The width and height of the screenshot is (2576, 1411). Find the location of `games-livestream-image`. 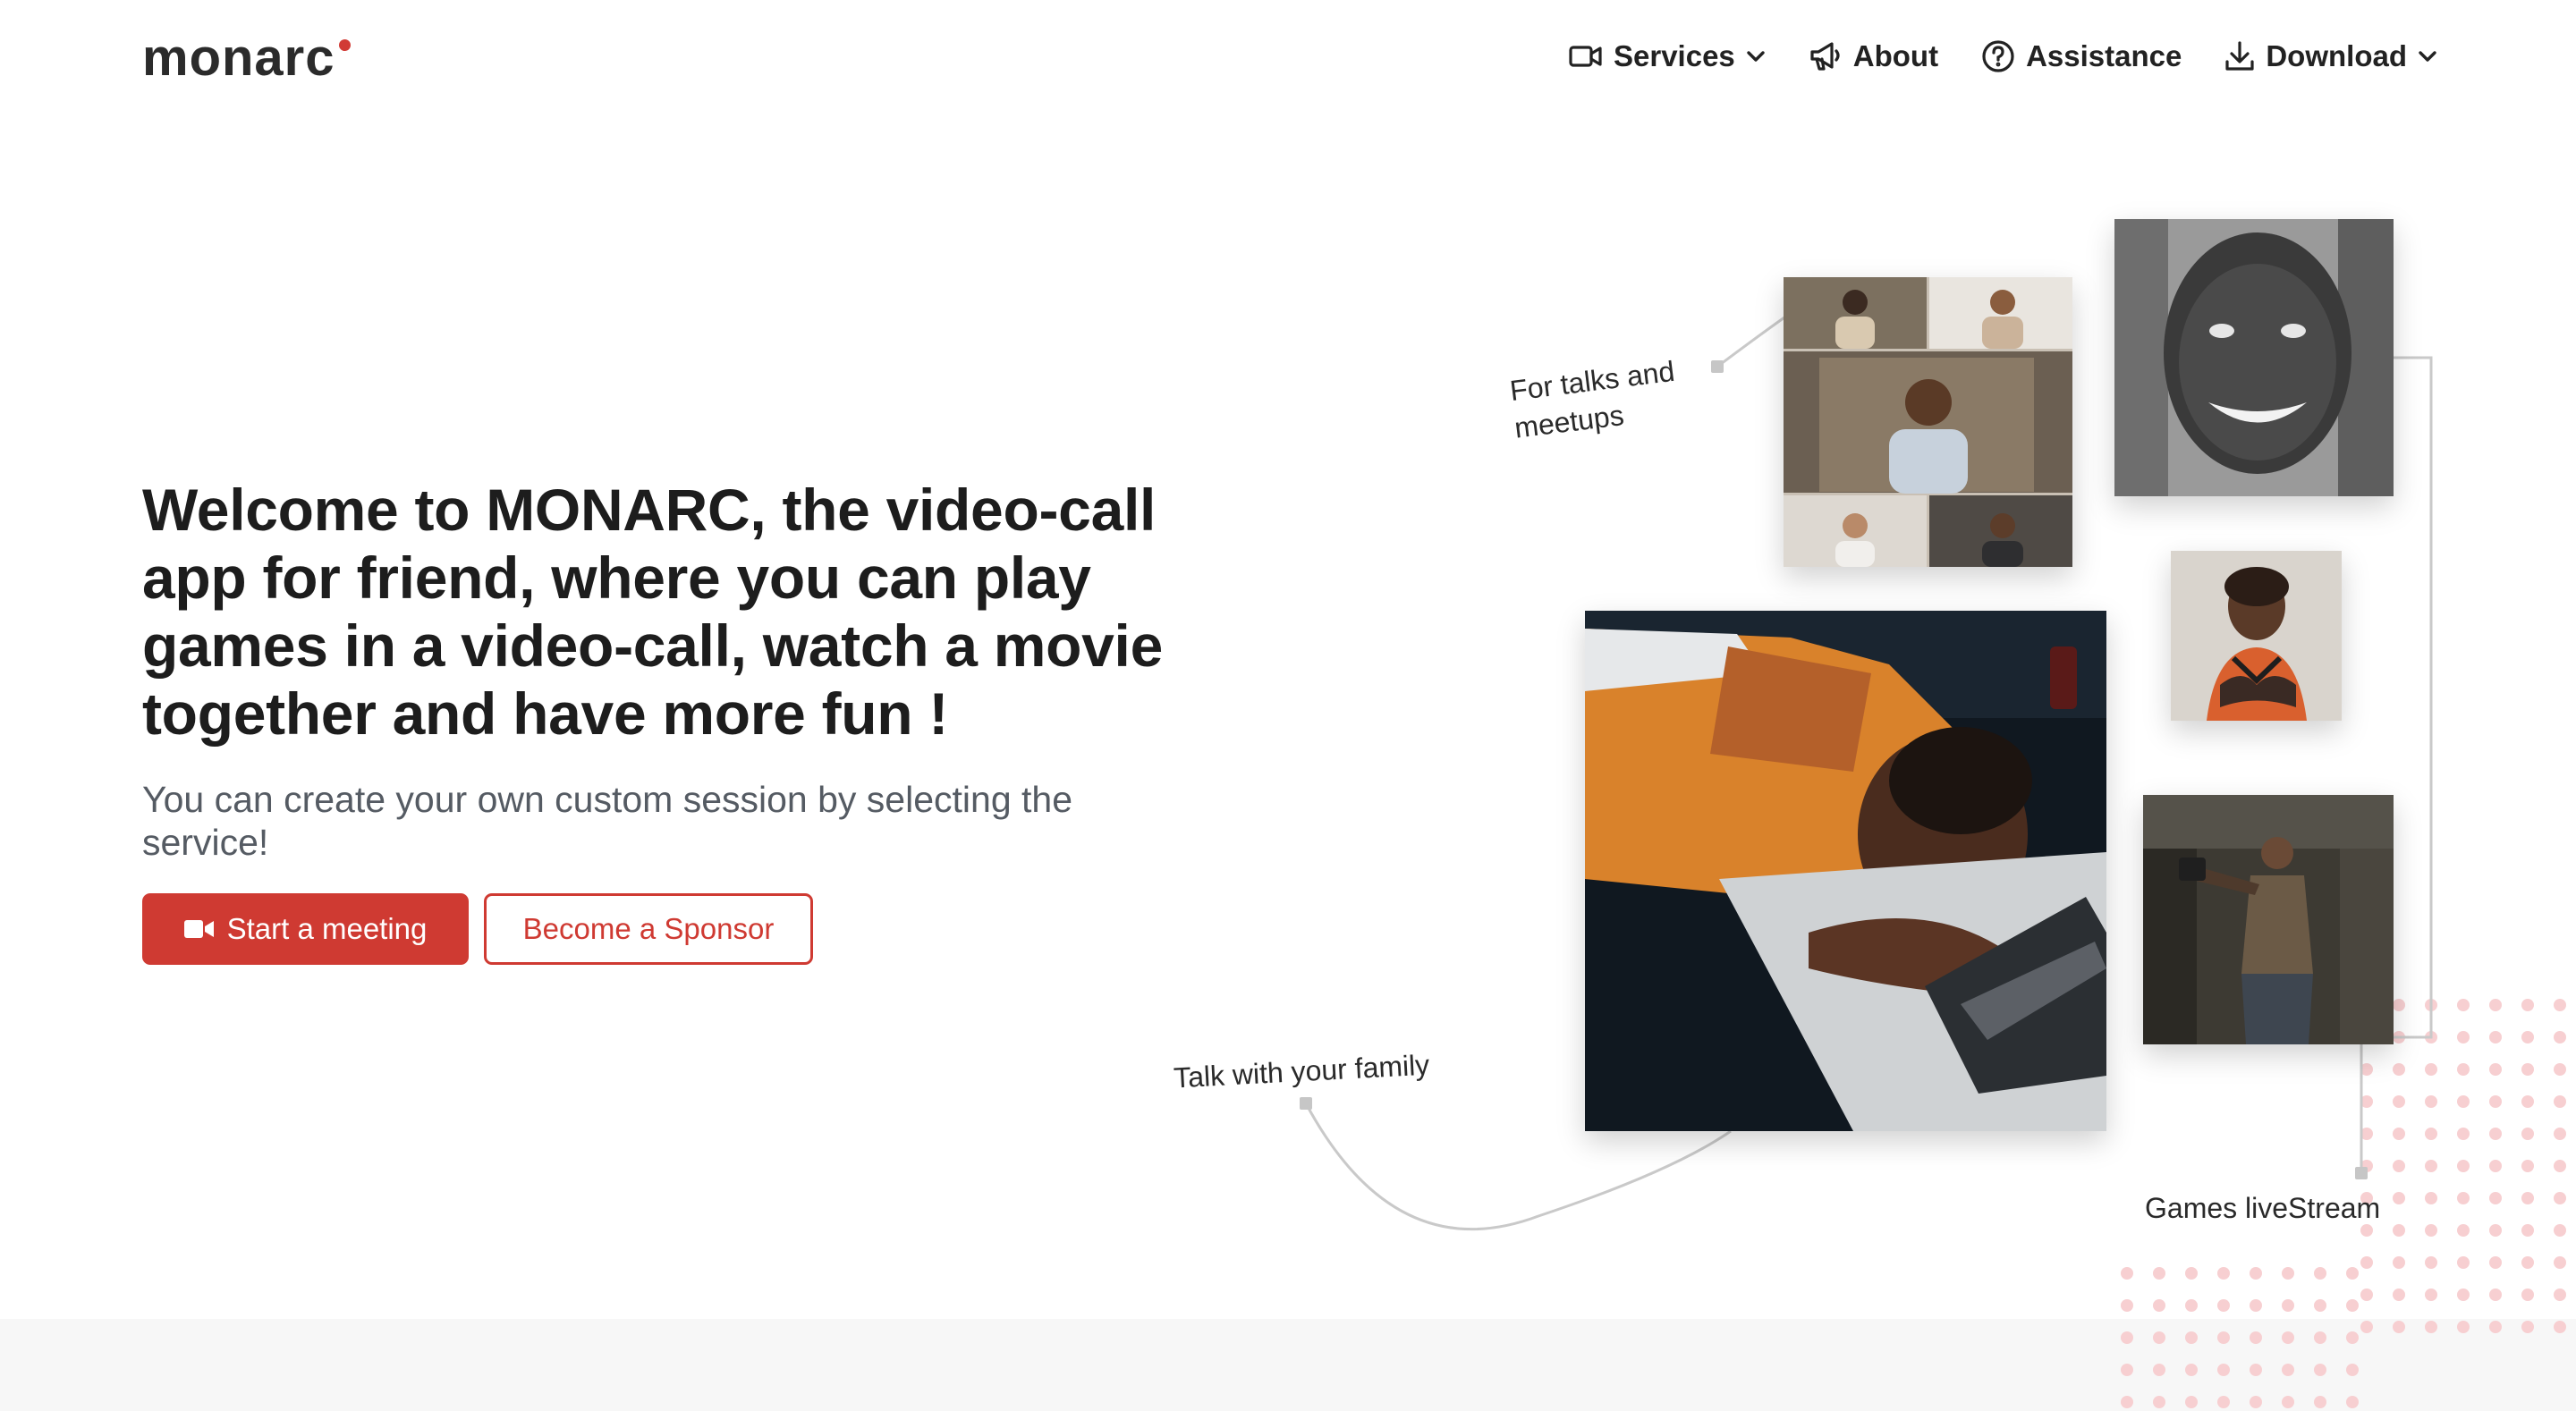

games-livestream-image is located at coordinates (2268, 920).